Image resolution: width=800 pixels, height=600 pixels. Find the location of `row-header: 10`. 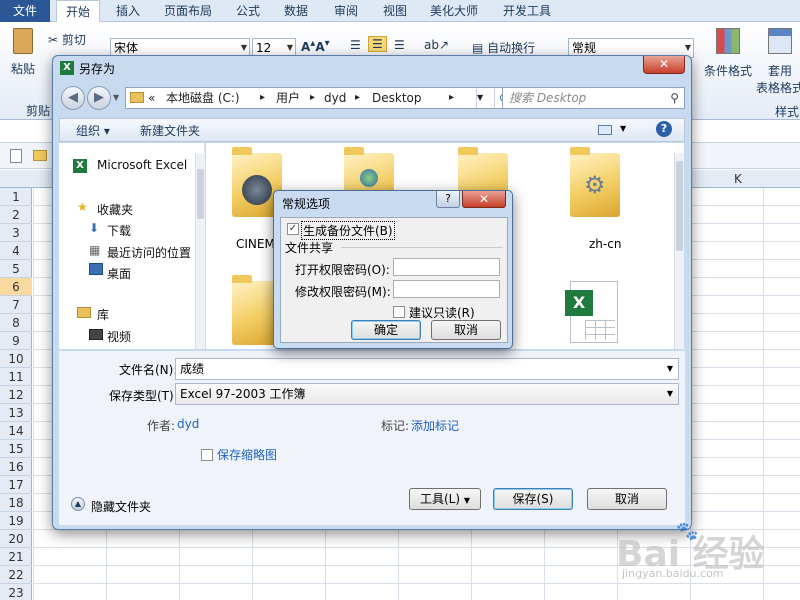

row-header: 10 is located at coordinates (16, 359).